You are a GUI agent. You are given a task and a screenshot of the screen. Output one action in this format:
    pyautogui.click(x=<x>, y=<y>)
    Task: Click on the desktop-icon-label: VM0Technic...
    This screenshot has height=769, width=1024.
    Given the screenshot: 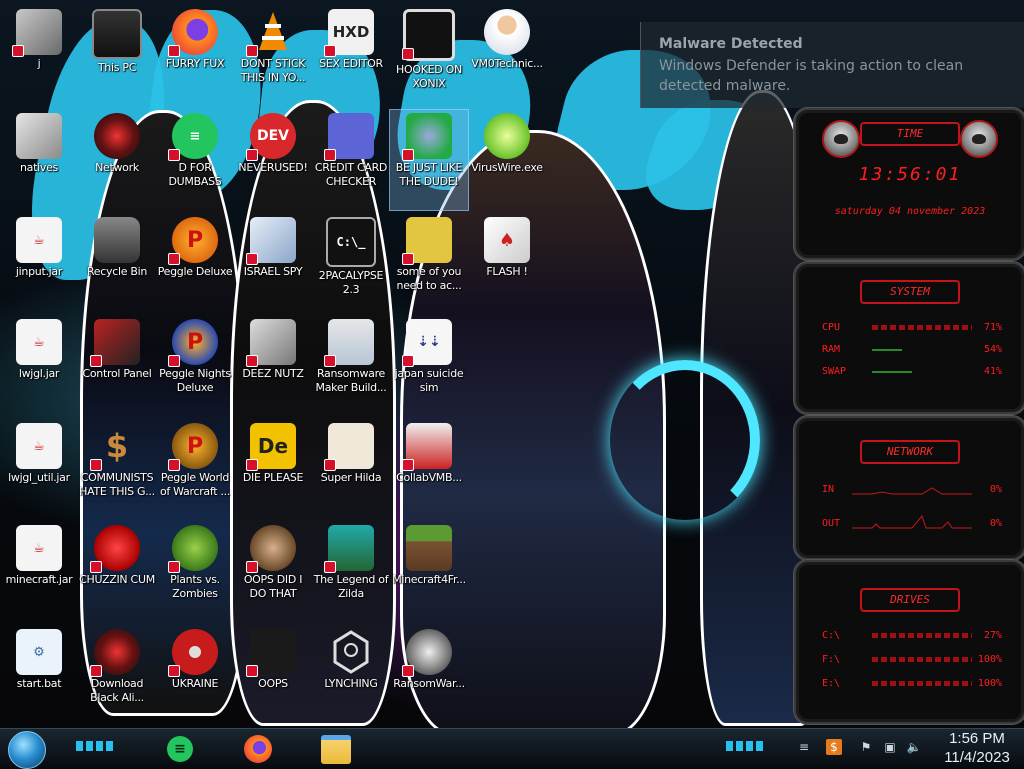 What is the action you would take?
    pyautogui.click(x=507, y=63)
    